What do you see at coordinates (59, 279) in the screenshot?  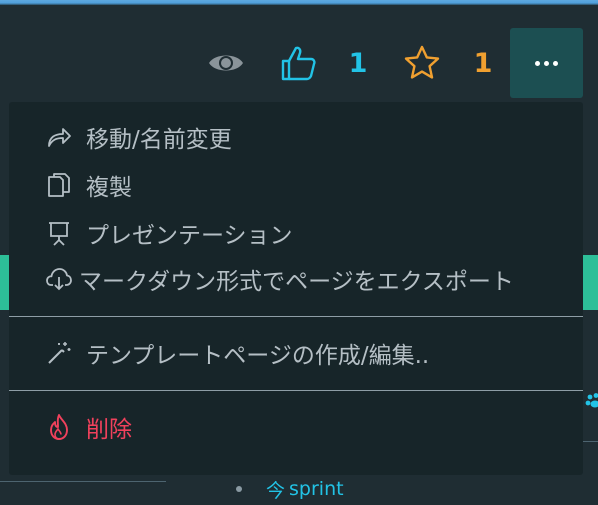 I see `cloud-download-icon` at bounding box center [59, 279].